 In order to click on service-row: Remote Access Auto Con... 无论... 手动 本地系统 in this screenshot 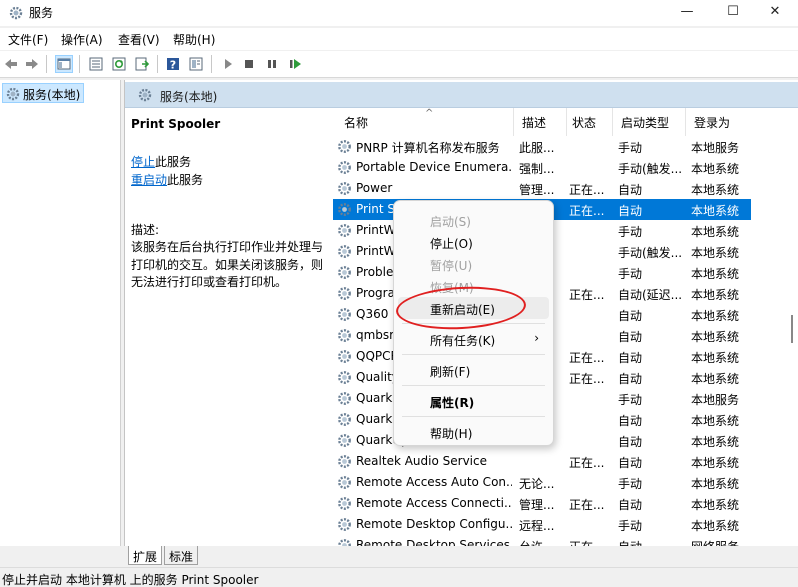, I will do `click(542, 482)`.